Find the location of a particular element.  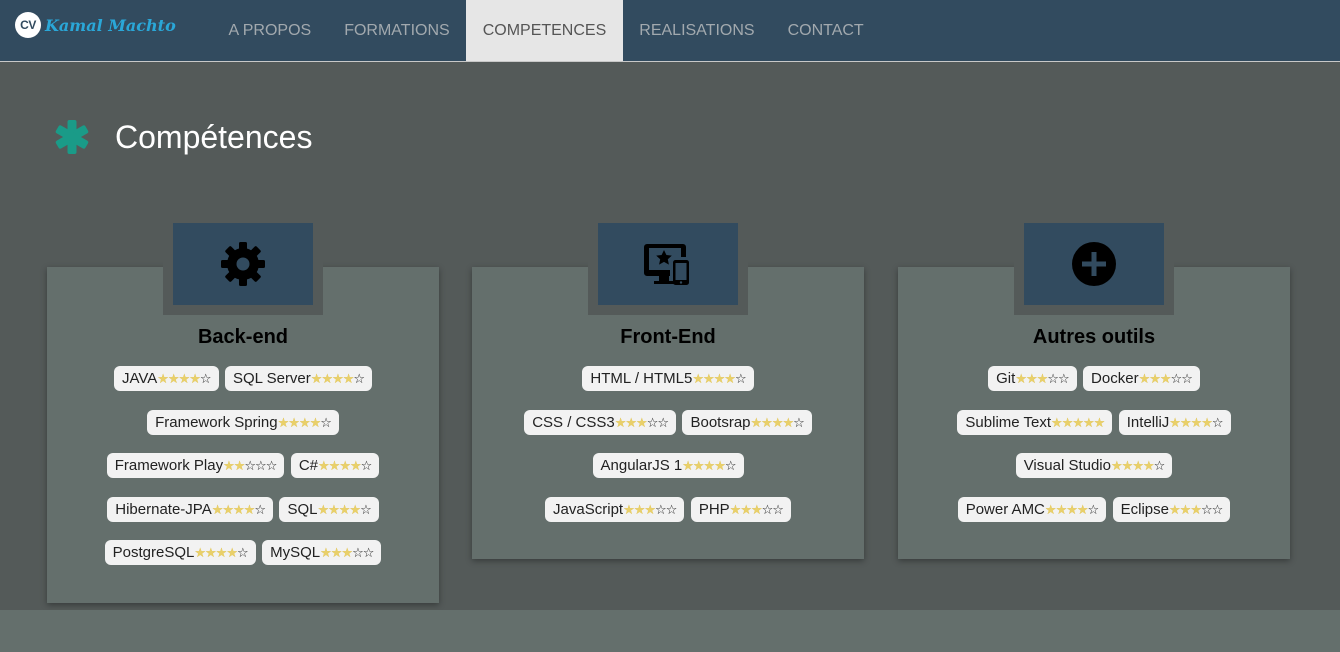

skill-badge: Sublime Text★★★★★ is located at coordinates (1035, 422).